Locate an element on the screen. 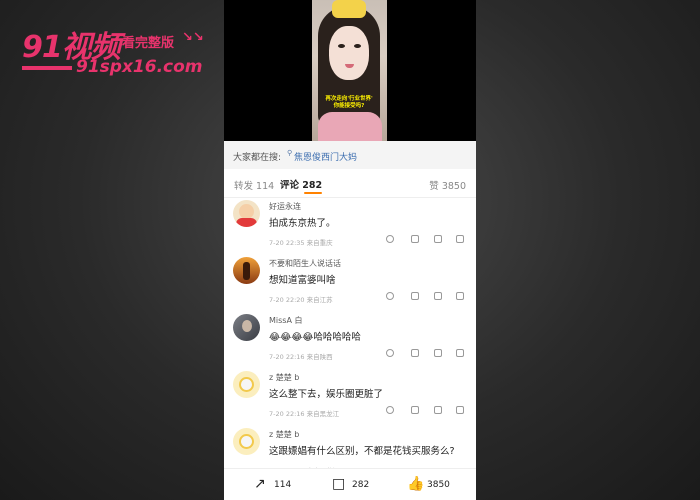 The width and height of the screenshot is (700, 500). active-tab-indicator is located at coordinates (313, 193).